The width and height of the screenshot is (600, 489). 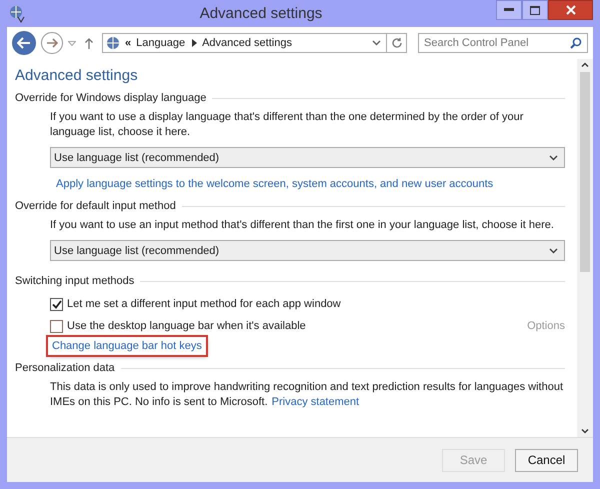 I want to click on minimize-icon, so click(x=509, y=10).